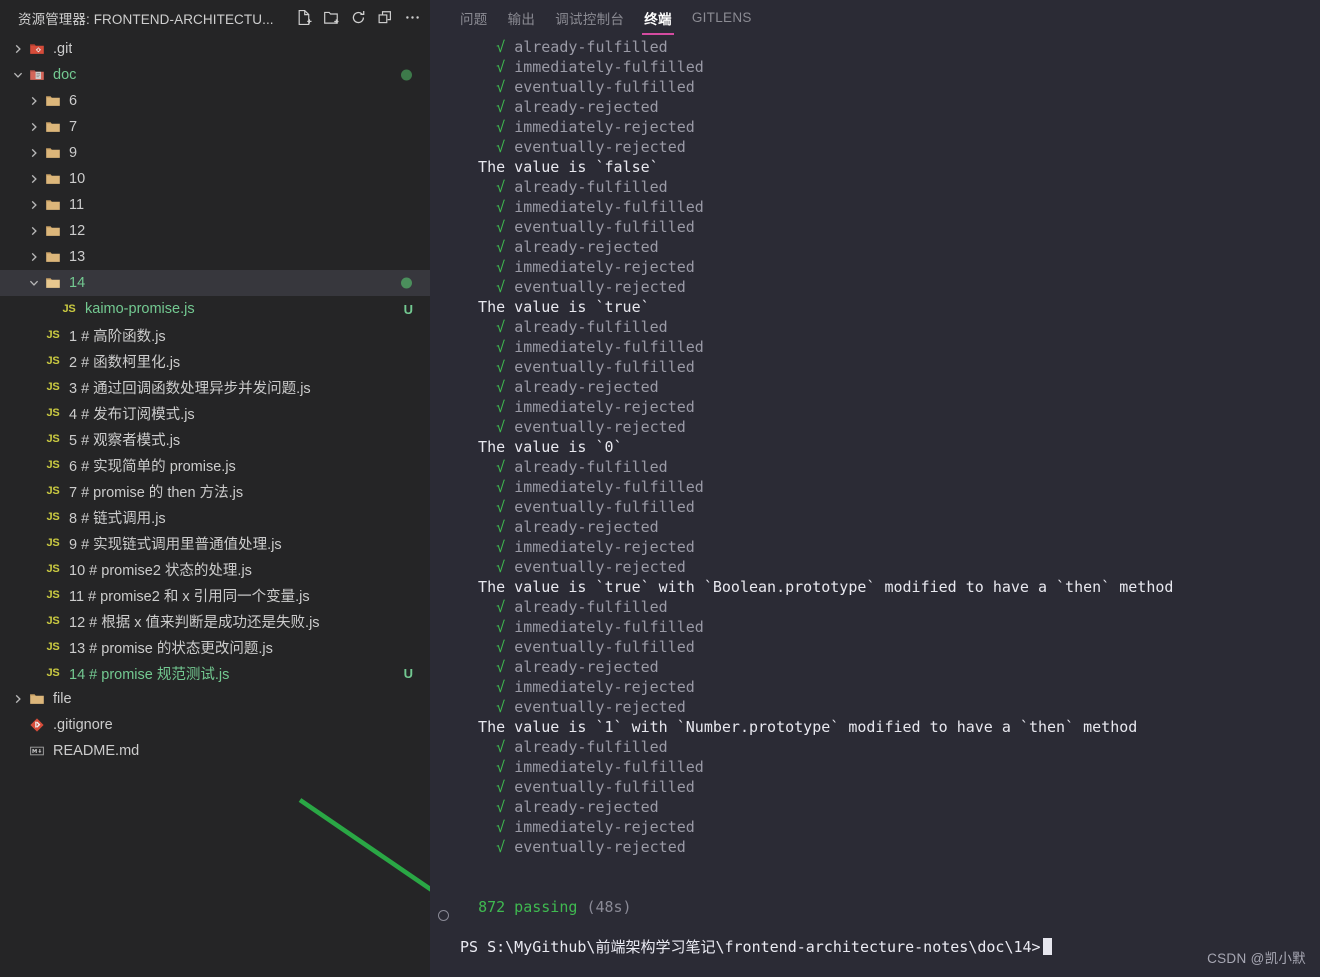 The height and width of the screenshot is (977, 1320). What do you see at coordinates (215, 205) in the screenshot?
I see `tree-row: 11` at bounding box center [215, 205].